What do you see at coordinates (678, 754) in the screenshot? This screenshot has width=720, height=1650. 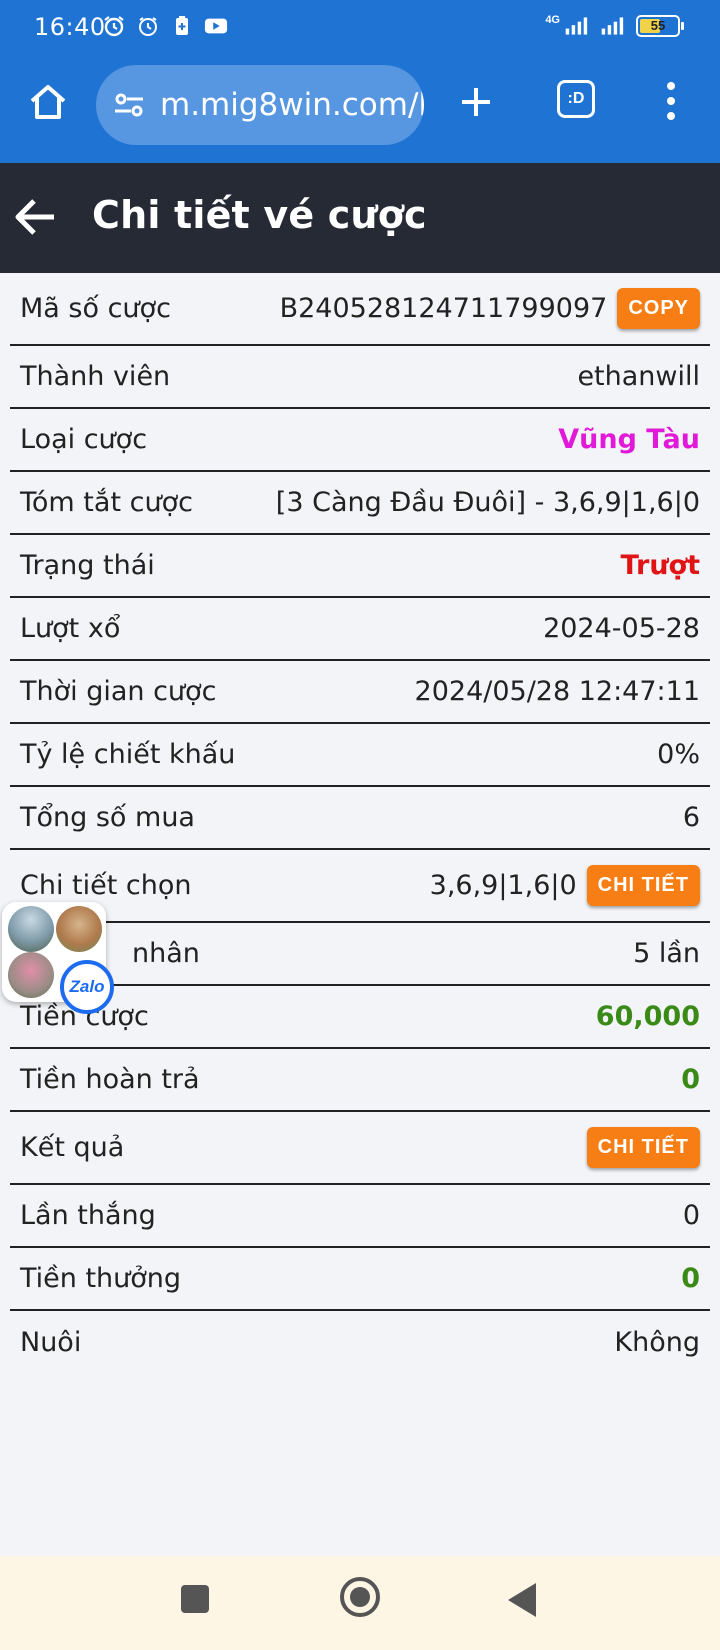 I see `discount-value: 0%` at bounding box center [678, 754].